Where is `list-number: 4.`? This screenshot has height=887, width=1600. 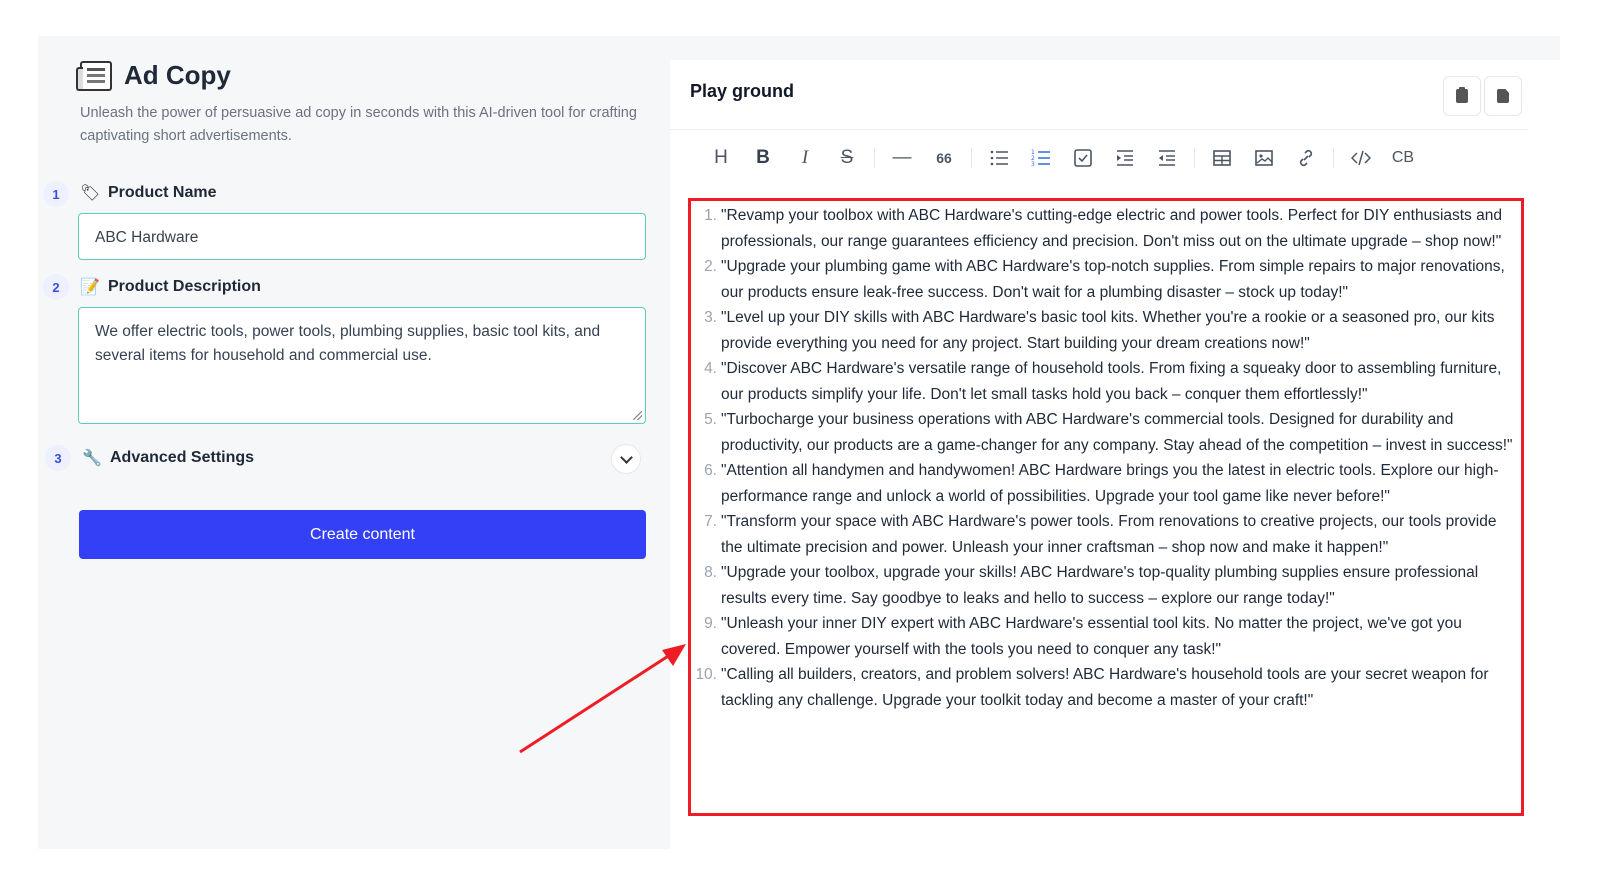 list-number: 4. is located at coordinates (710, 368).